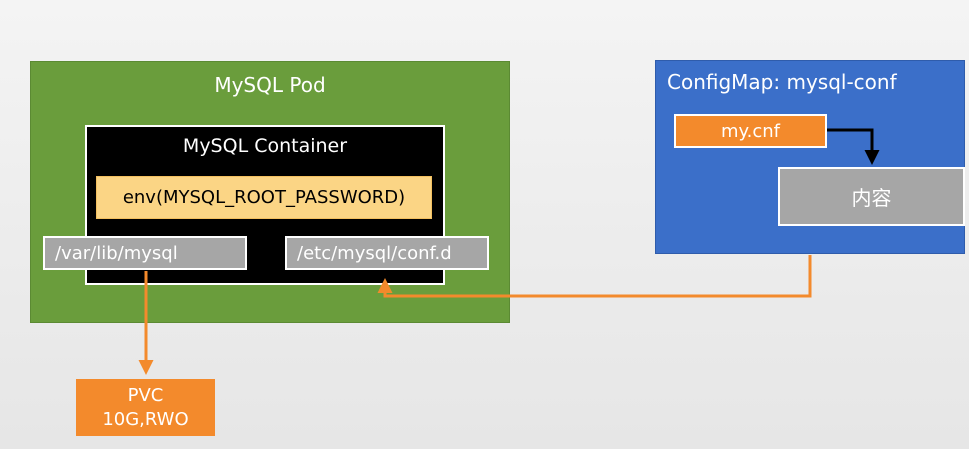 The image size is (969, 449). I want to click on key-to-content-arrow, so click(853, 146).